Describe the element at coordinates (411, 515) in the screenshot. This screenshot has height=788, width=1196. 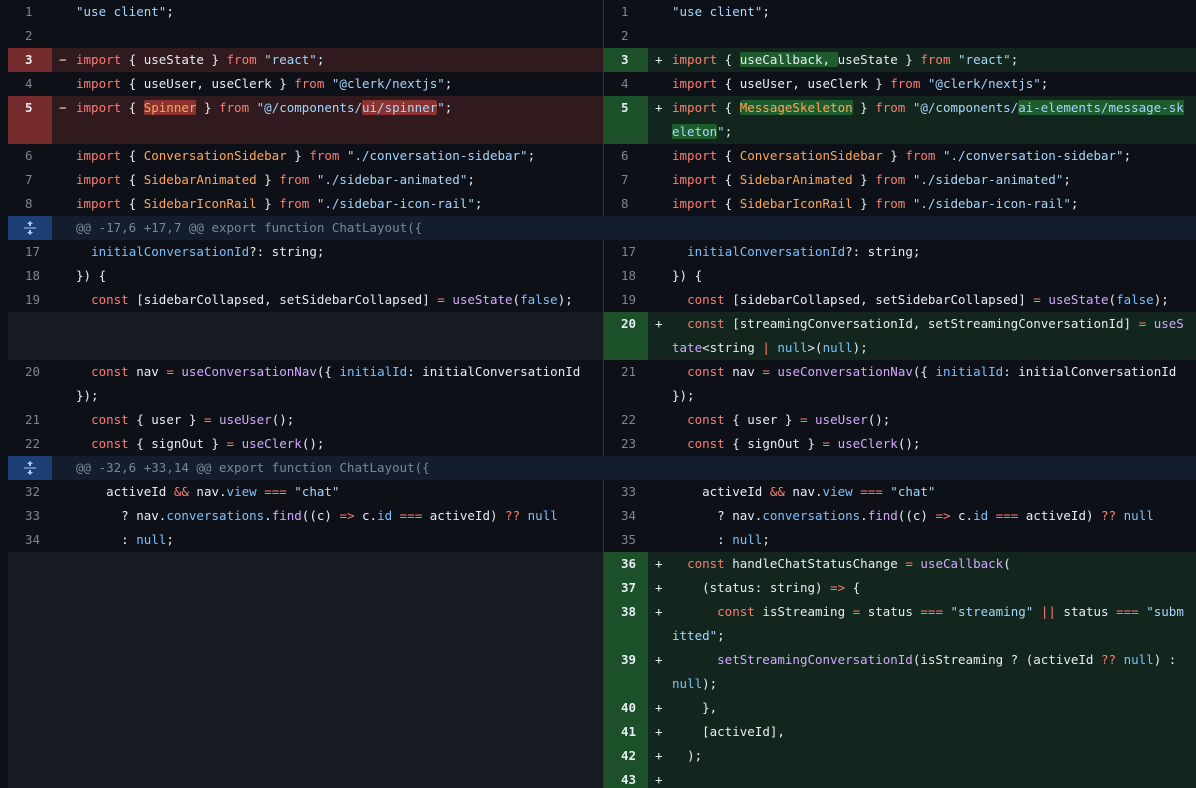
I see `code-token: ===` at that location.